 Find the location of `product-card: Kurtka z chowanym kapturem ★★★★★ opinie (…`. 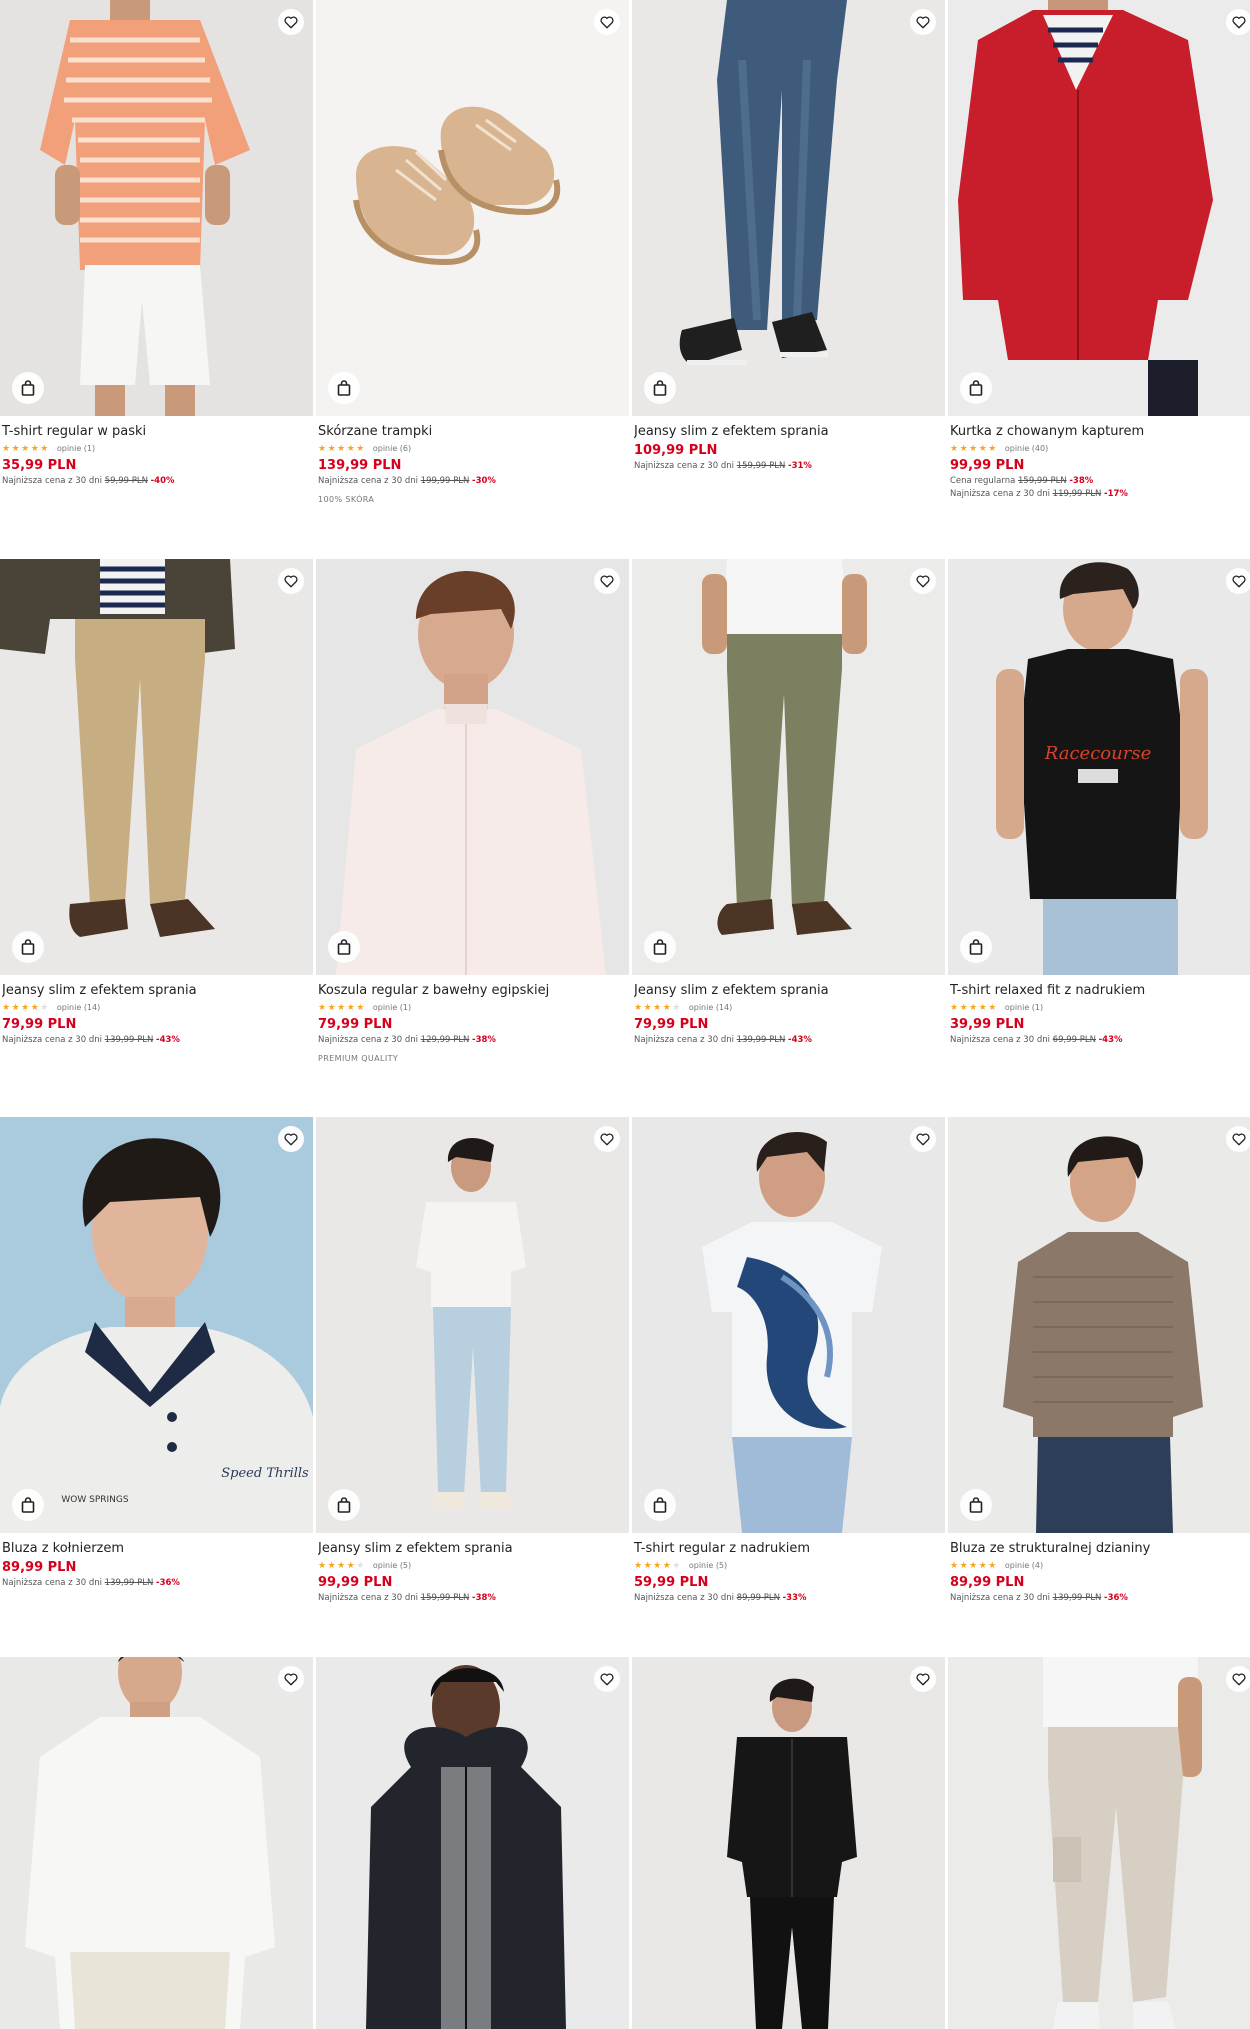

product-card: Kurtka z chowanym kapturem ★★★★★ opinie (… is located at coordinates (1099, 250).